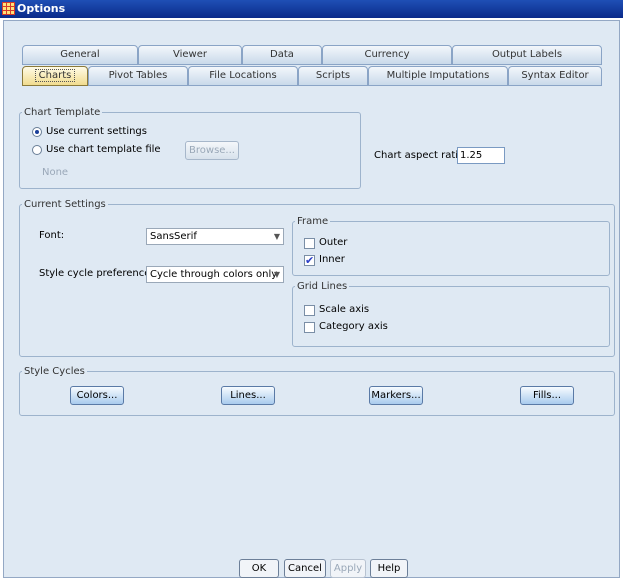 Image resolution: width=623 pixels, height=580 pixels. Describe the element at coordinates (333, 76) in the screenshot. I see `tab-scripts: Scripts` at that location.